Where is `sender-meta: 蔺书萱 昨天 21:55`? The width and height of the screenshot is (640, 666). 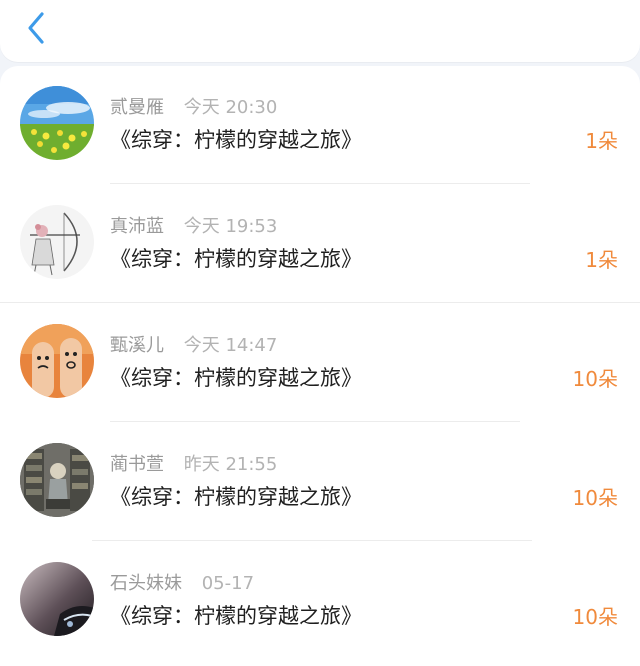
sender-meta: 蔺书萱 昨天 21:55 is located at coordinates (193, 463).